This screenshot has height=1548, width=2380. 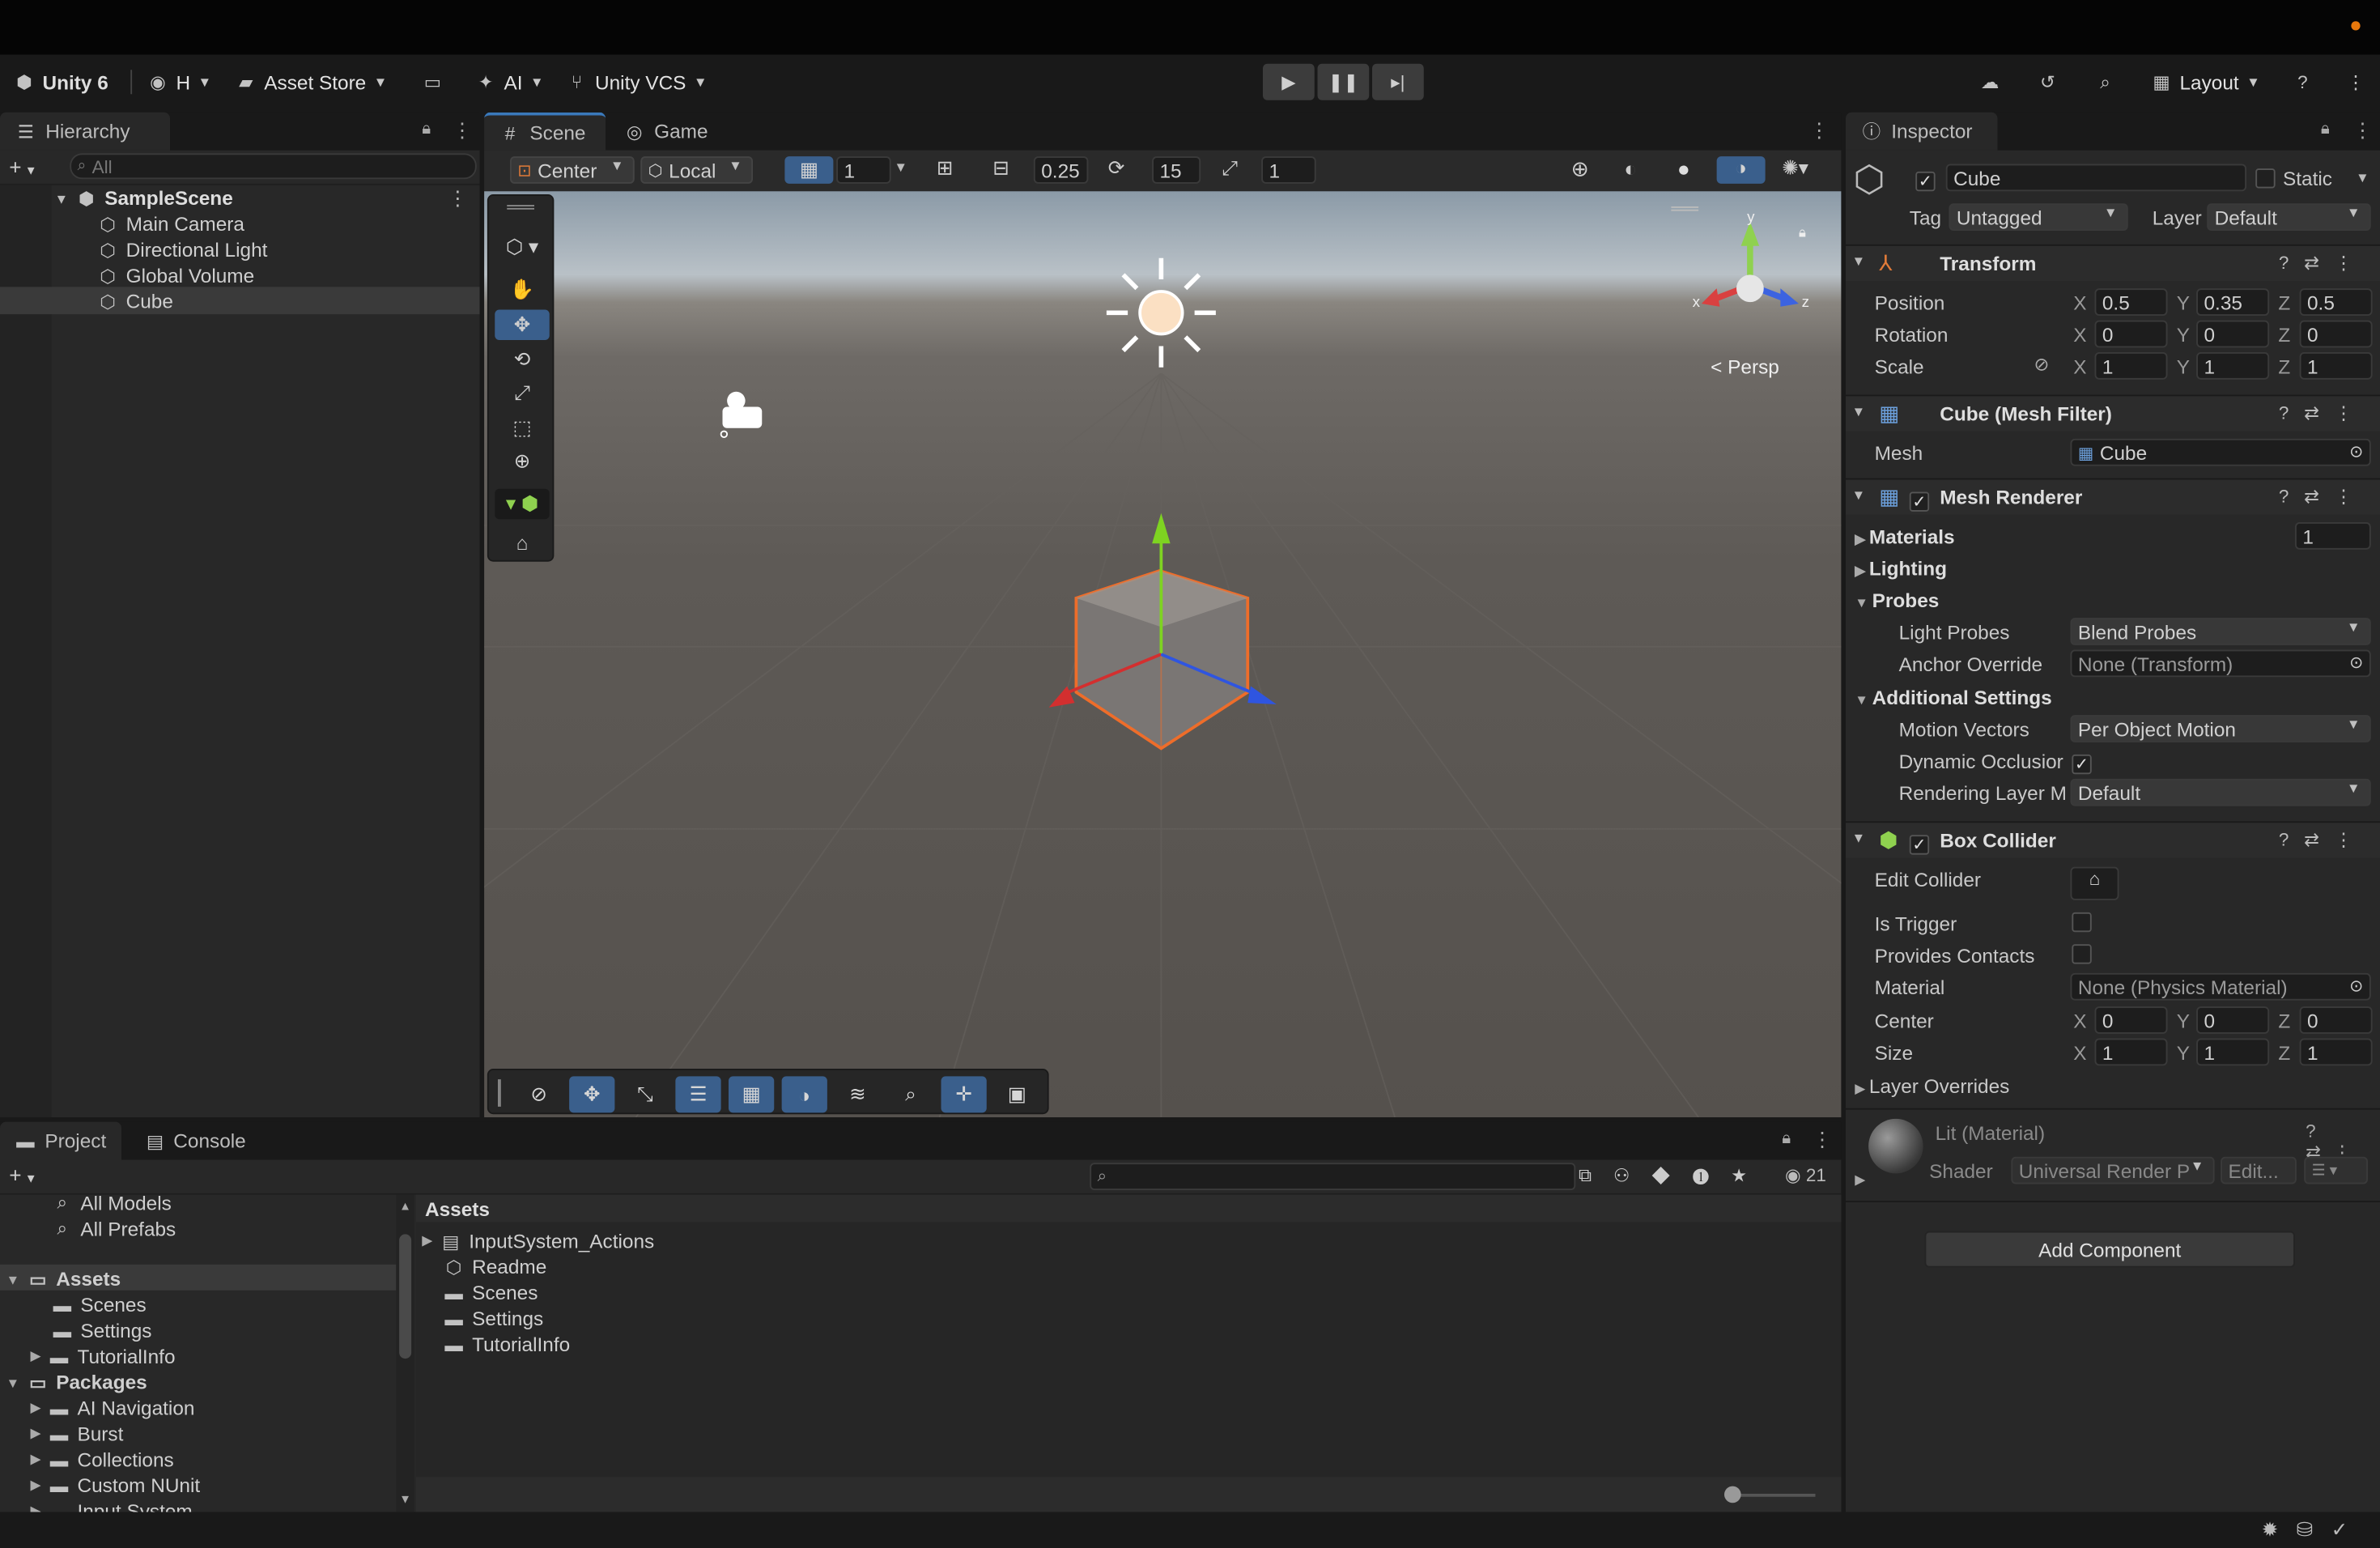 What do you see at coordinates (112, 1205) in the screenshot?
I see `favorite-search-item: ⌕ All Models` at bounding box center [112, 1205].